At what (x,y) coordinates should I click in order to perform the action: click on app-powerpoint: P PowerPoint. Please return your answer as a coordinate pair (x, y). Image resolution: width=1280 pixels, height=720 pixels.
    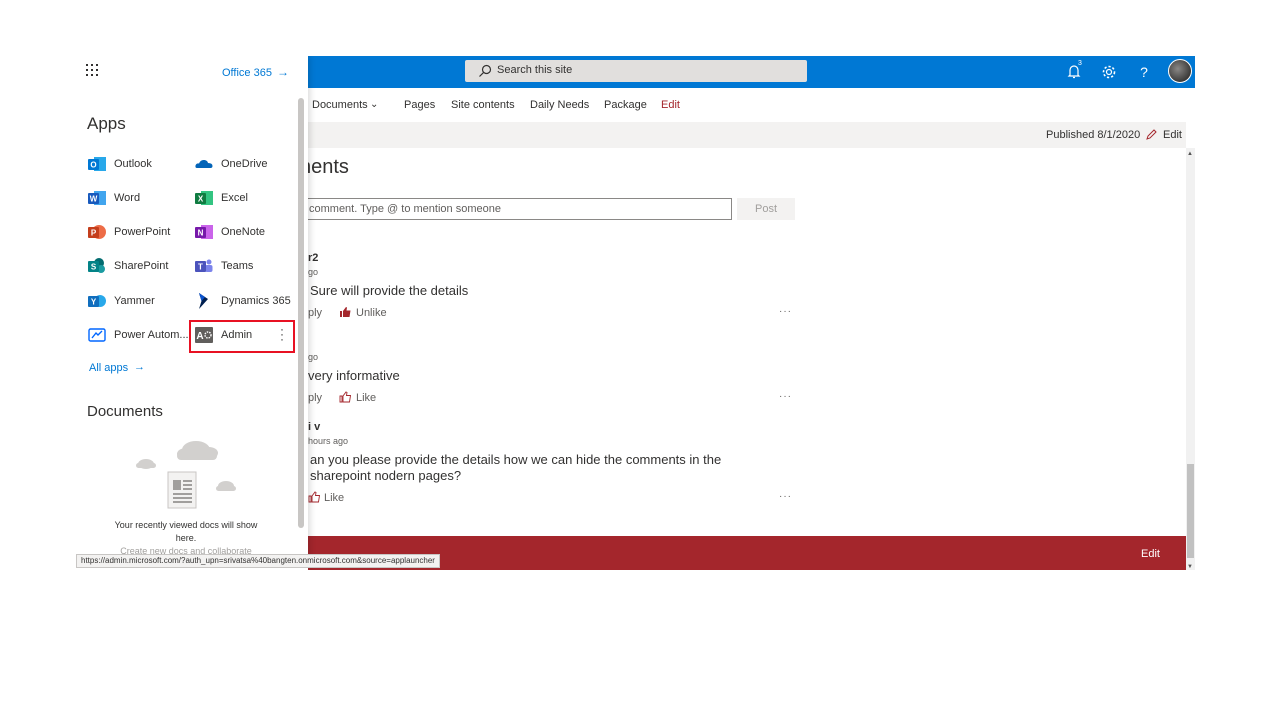
    Looking at the image, I should click on (138, 235).